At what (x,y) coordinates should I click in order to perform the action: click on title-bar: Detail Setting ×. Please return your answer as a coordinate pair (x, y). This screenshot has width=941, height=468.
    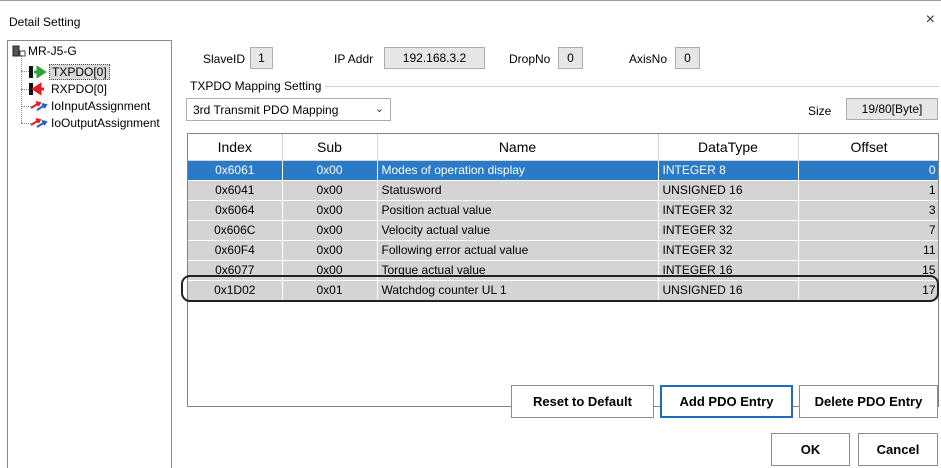
    Looking at the image, I should click on (470, 17).